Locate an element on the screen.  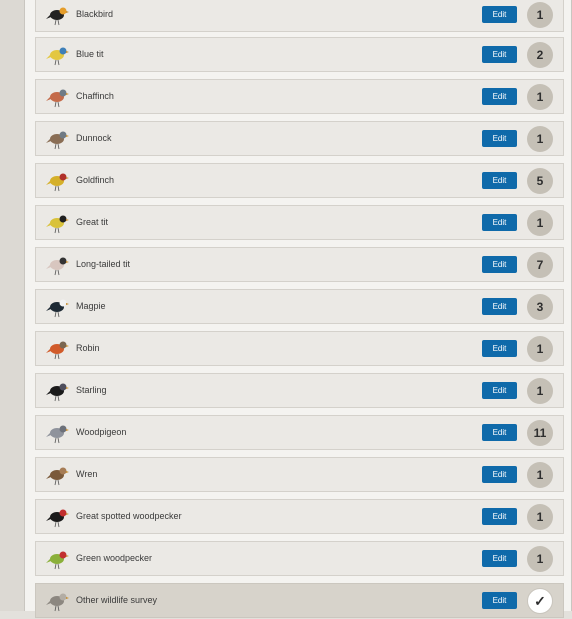
squirrel-icon is located at coordinates (58, 601).